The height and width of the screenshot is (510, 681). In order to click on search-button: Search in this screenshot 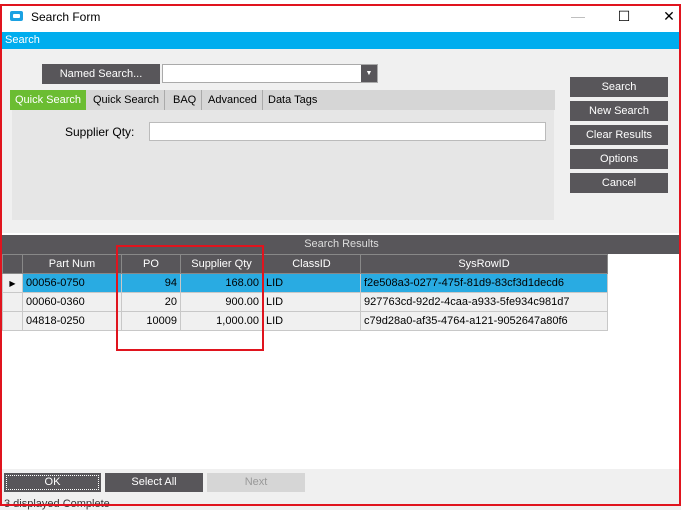, I will do `click(619, 87)`.